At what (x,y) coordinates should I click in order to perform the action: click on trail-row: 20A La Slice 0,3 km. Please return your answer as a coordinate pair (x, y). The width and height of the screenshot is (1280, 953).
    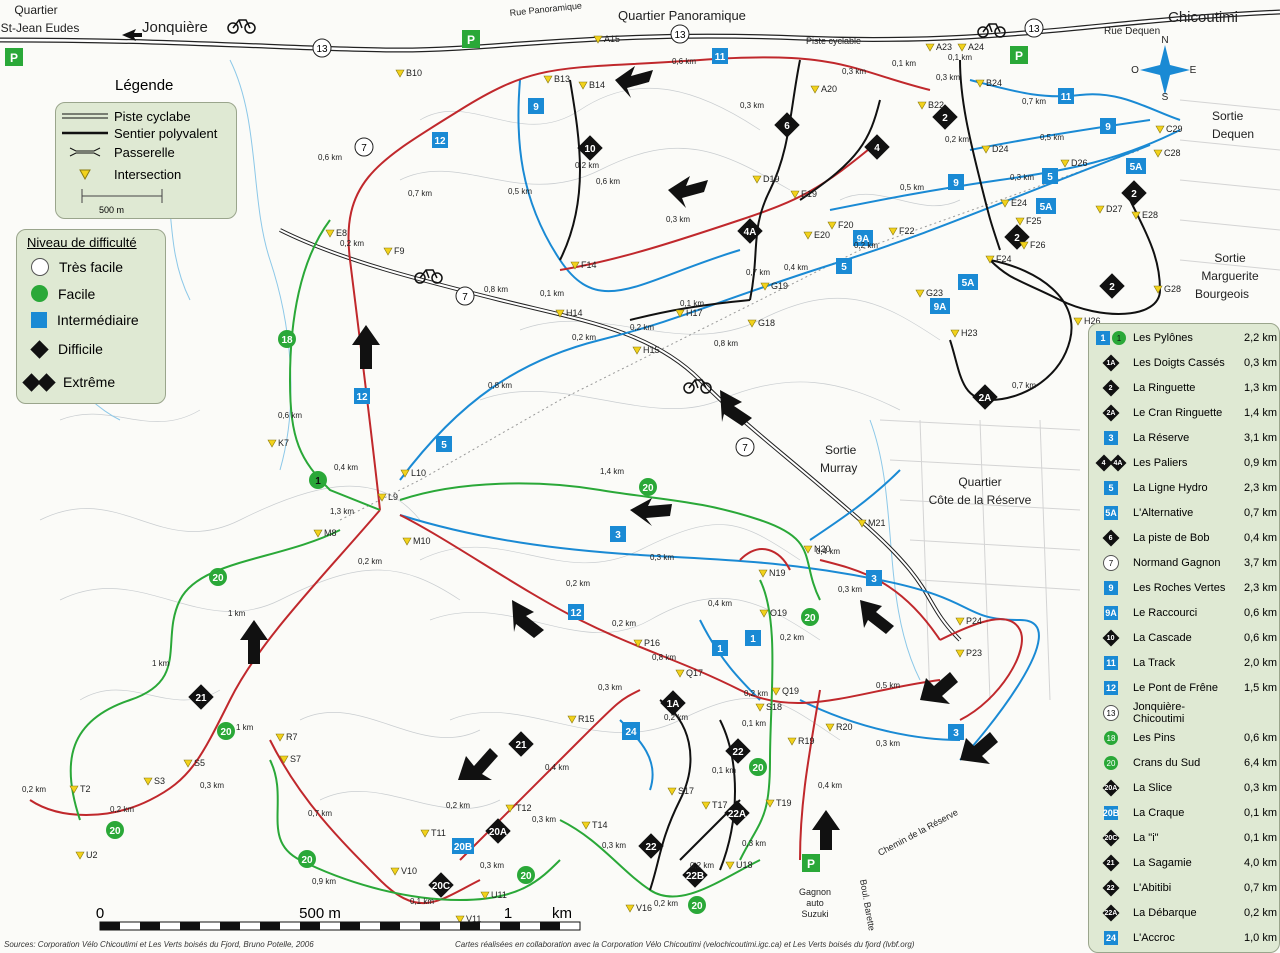
    Looking at the image, I should click on (1184, 788).